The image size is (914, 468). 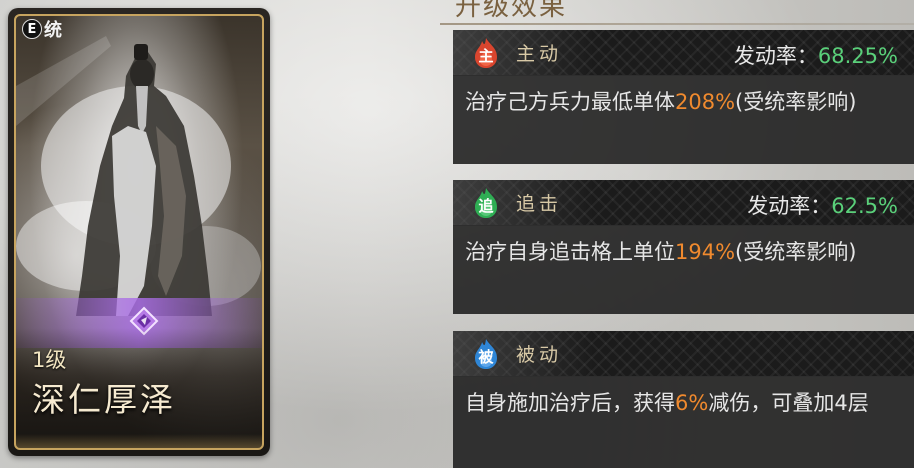 What do you see at coordinates (683, 203) in the screenshot?
I see `skill-header: 追 追击 发动率：62.5%` at bounding box center [683, 203].